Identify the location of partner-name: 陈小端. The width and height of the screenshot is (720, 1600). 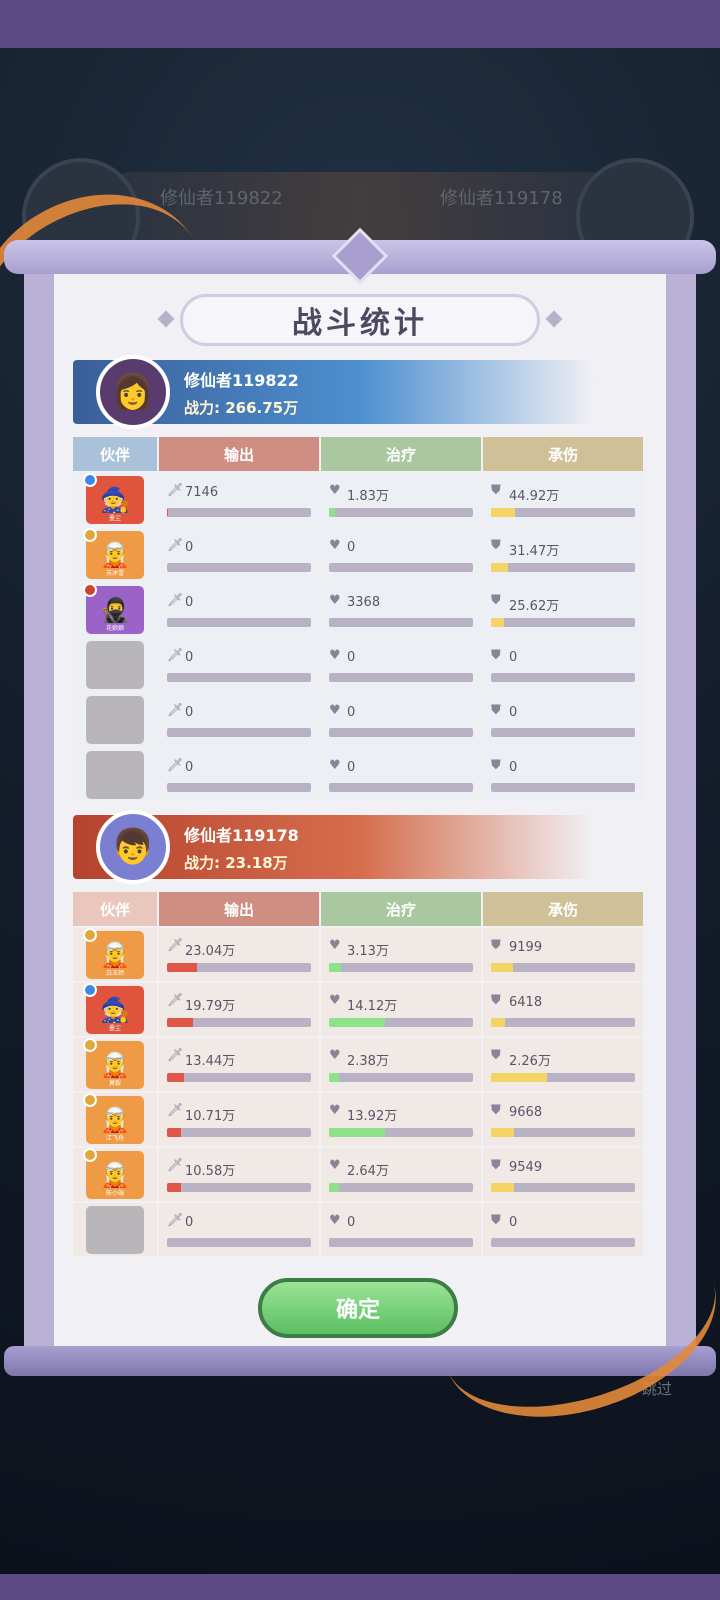
(114, 1193).